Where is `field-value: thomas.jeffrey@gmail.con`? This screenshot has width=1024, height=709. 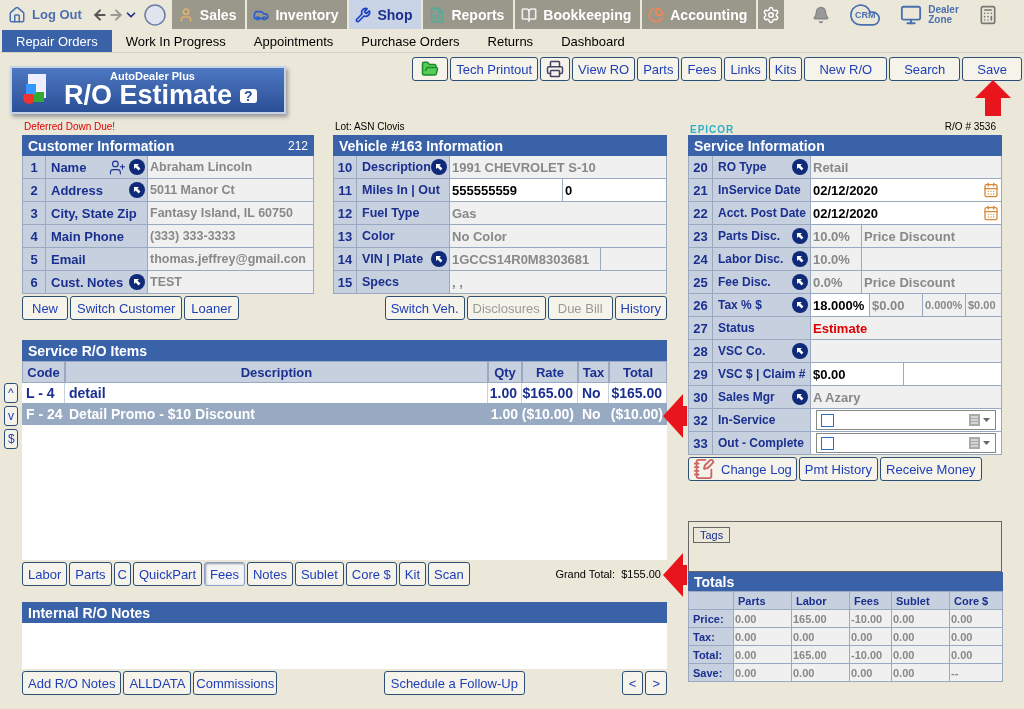 field-value: thomas.jeffrey@gmail.con is located at coordinates (230, 259).